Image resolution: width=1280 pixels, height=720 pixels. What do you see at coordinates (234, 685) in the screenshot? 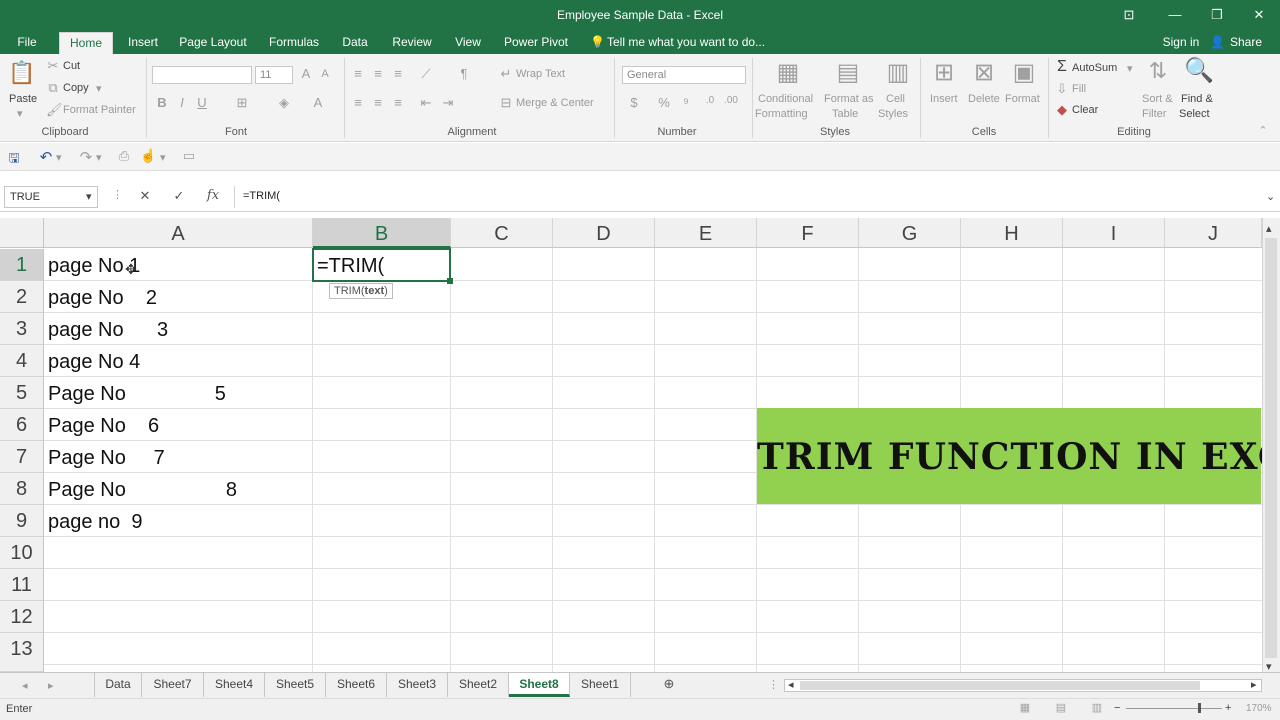
I see `sheet-tab-sheet4: Sheet4` at bounding box center [234, 685].